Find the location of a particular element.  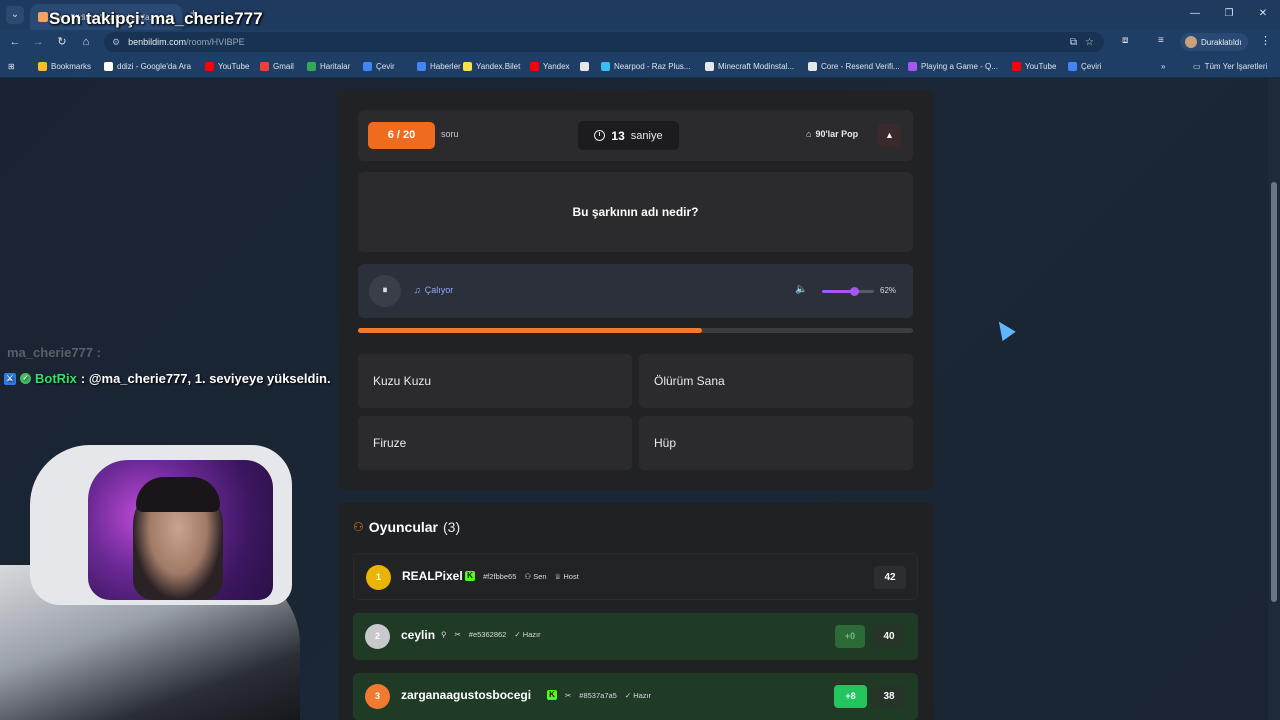

music-note-icon: ♫ is located at coordinates (417, 290).